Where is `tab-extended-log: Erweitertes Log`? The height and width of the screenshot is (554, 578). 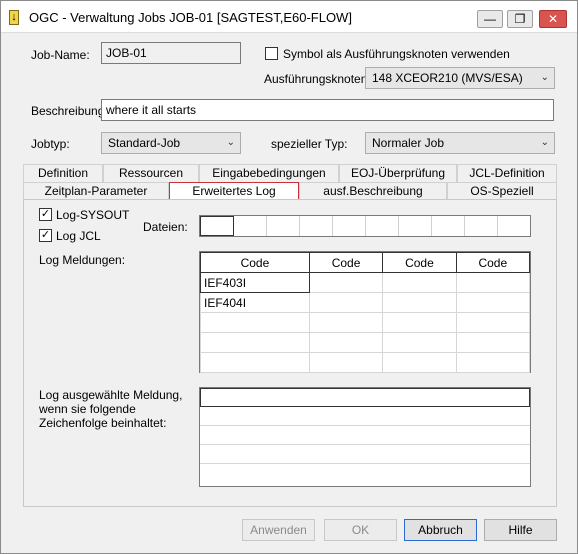 tab-extended-log: Erweitertes Log is located at coordinates (234, 191).